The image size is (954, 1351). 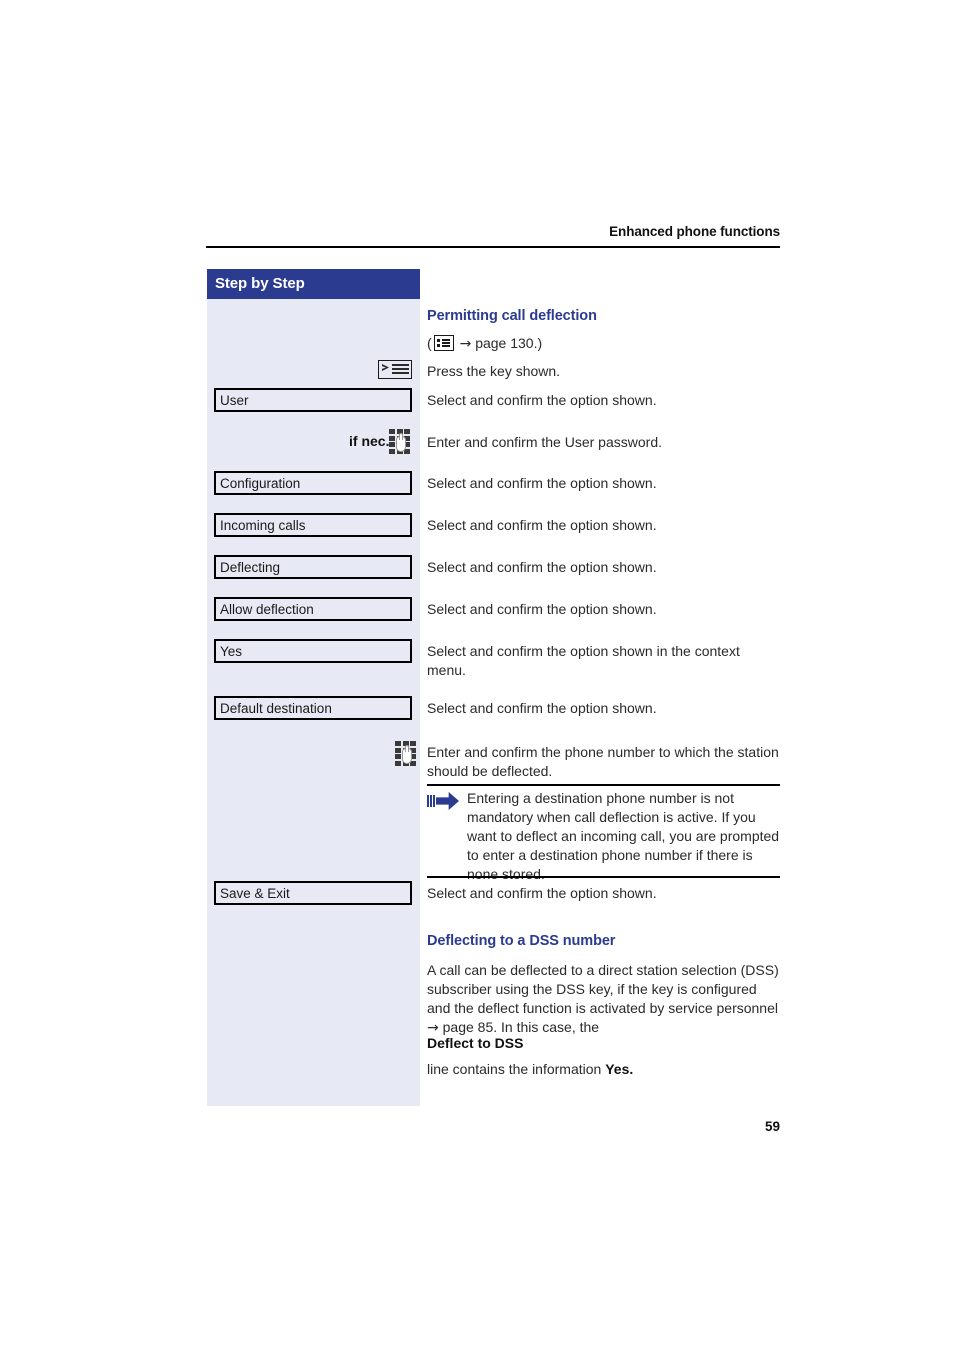 I want to click on key-icon-bars, so click(x=400, y=370).